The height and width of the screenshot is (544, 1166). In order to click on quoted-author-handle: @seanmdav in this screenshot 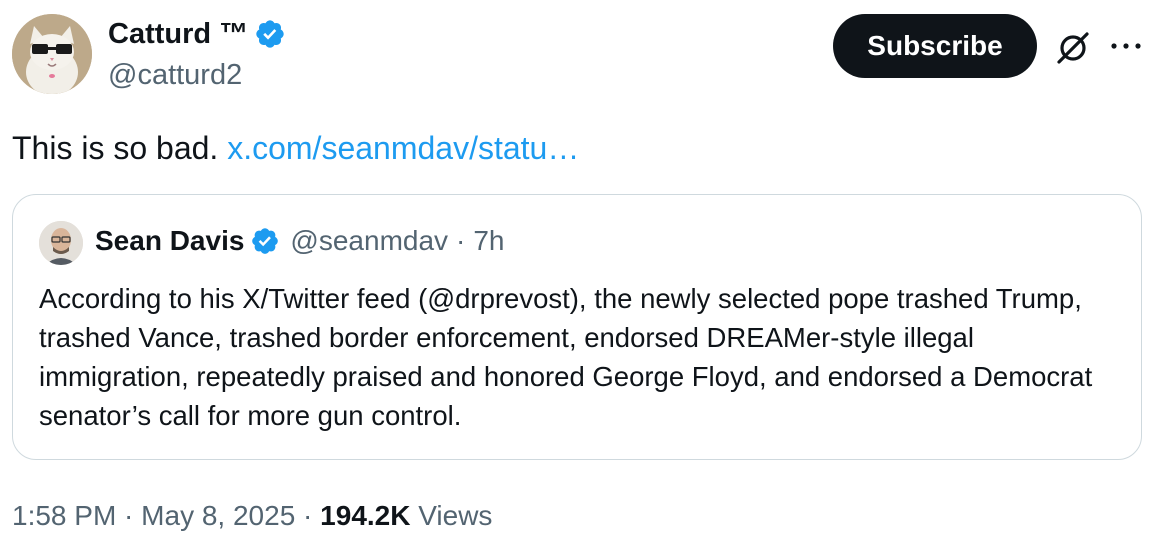, I will do `click(369, 241)`.